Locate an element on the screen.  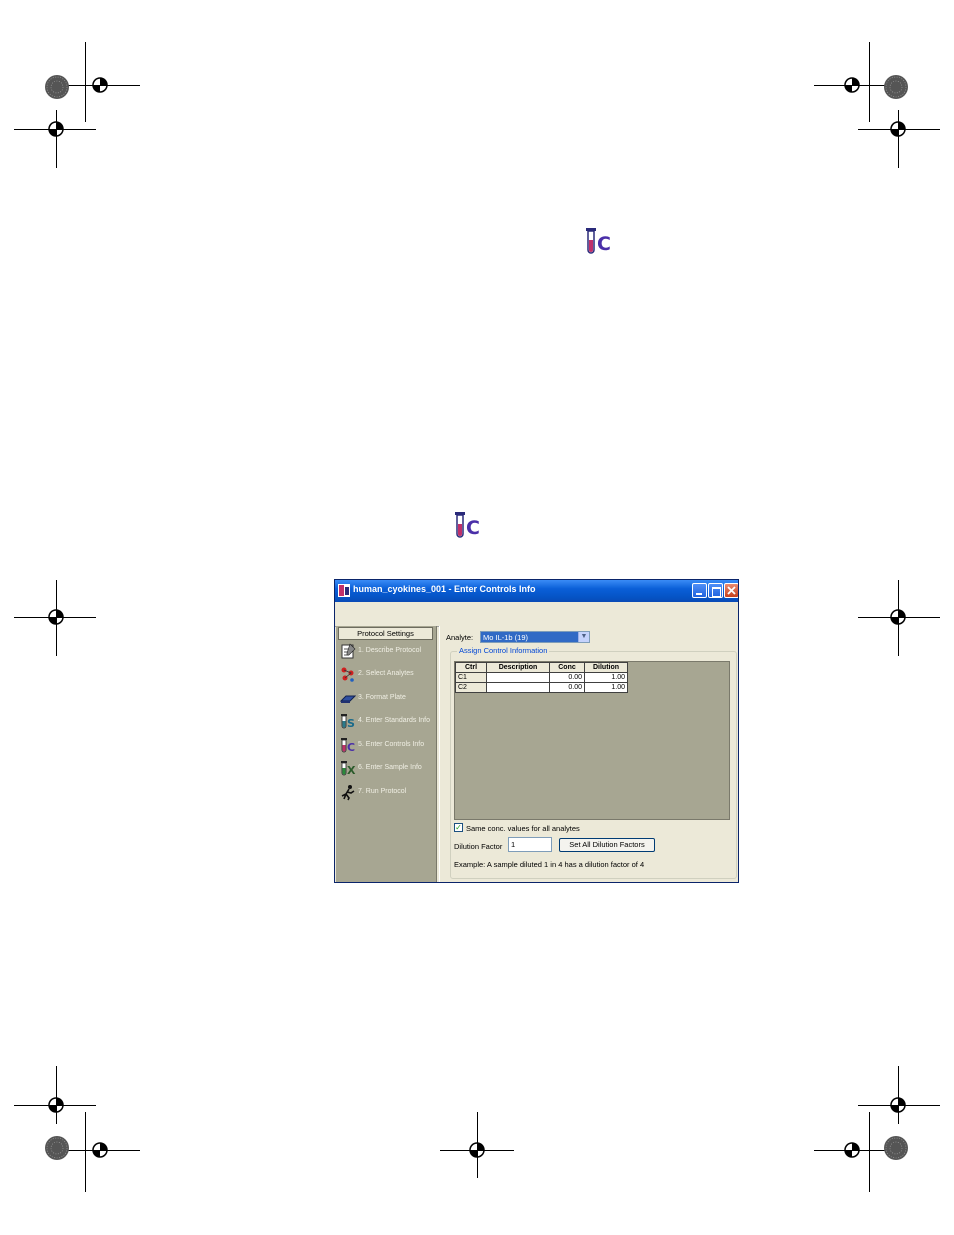
sidebar-item-format-plate: 3. Format Plate is located at coordinates (388, 699).